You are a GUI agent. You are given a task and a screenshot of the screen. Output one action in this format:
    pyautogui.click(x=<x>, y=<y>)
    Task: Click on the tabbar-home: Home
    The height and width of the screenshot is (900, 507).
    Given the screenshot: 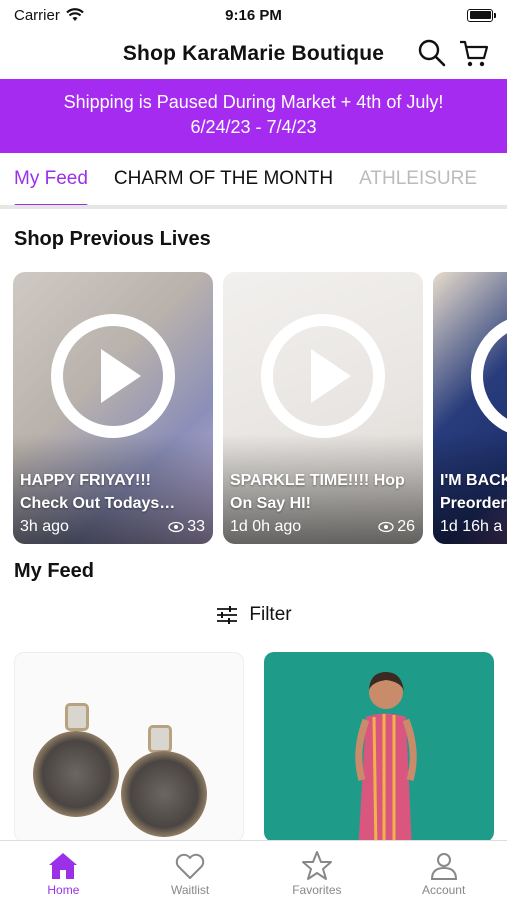 What is the action you would take?
    pyautogui.click(x=63, y=870)
    